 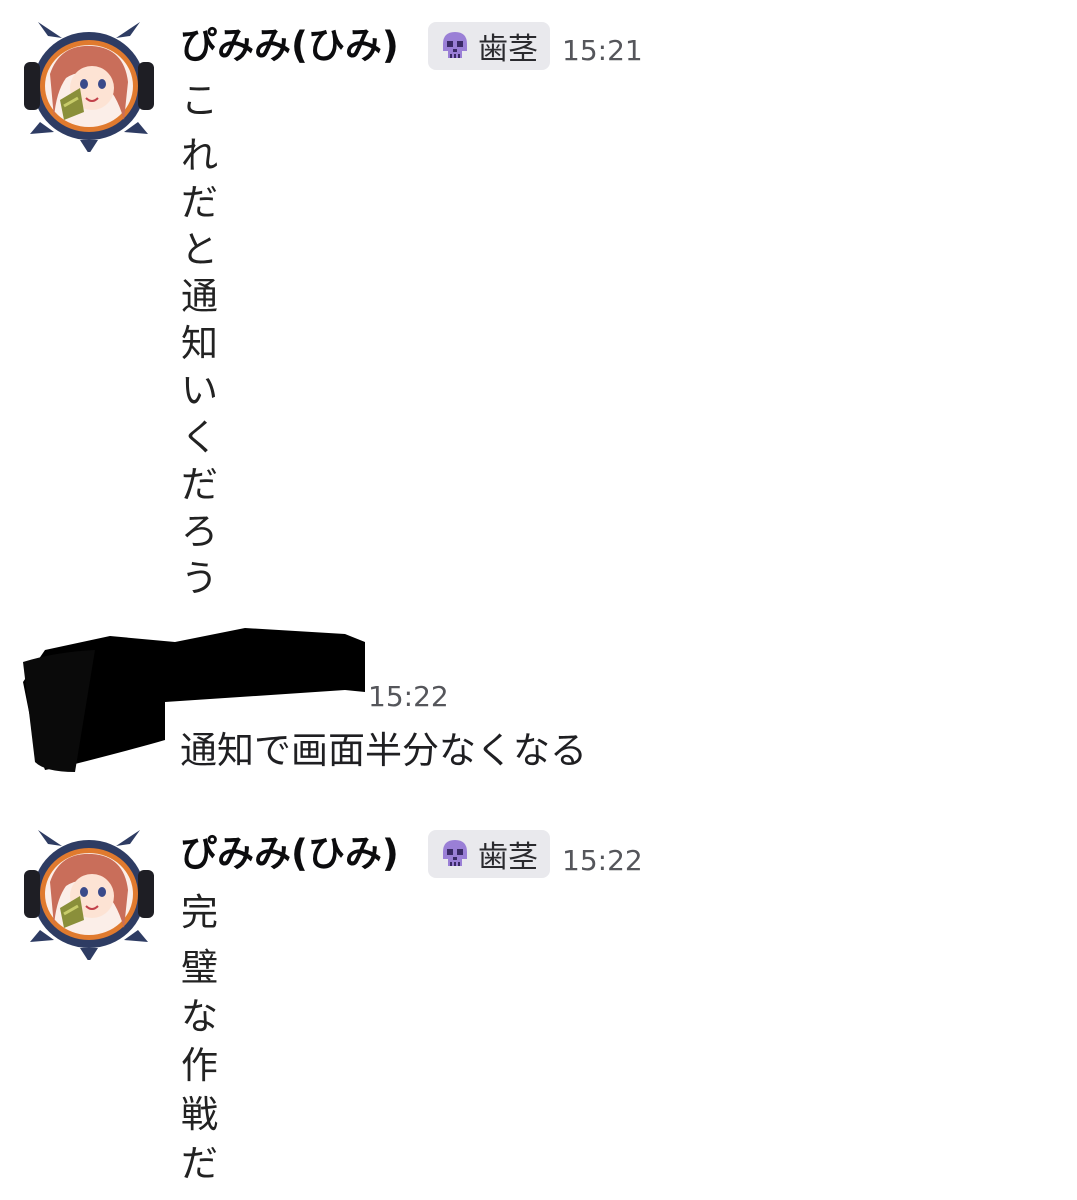 I want to click on message-char: 知, so click(x=199, y=343).